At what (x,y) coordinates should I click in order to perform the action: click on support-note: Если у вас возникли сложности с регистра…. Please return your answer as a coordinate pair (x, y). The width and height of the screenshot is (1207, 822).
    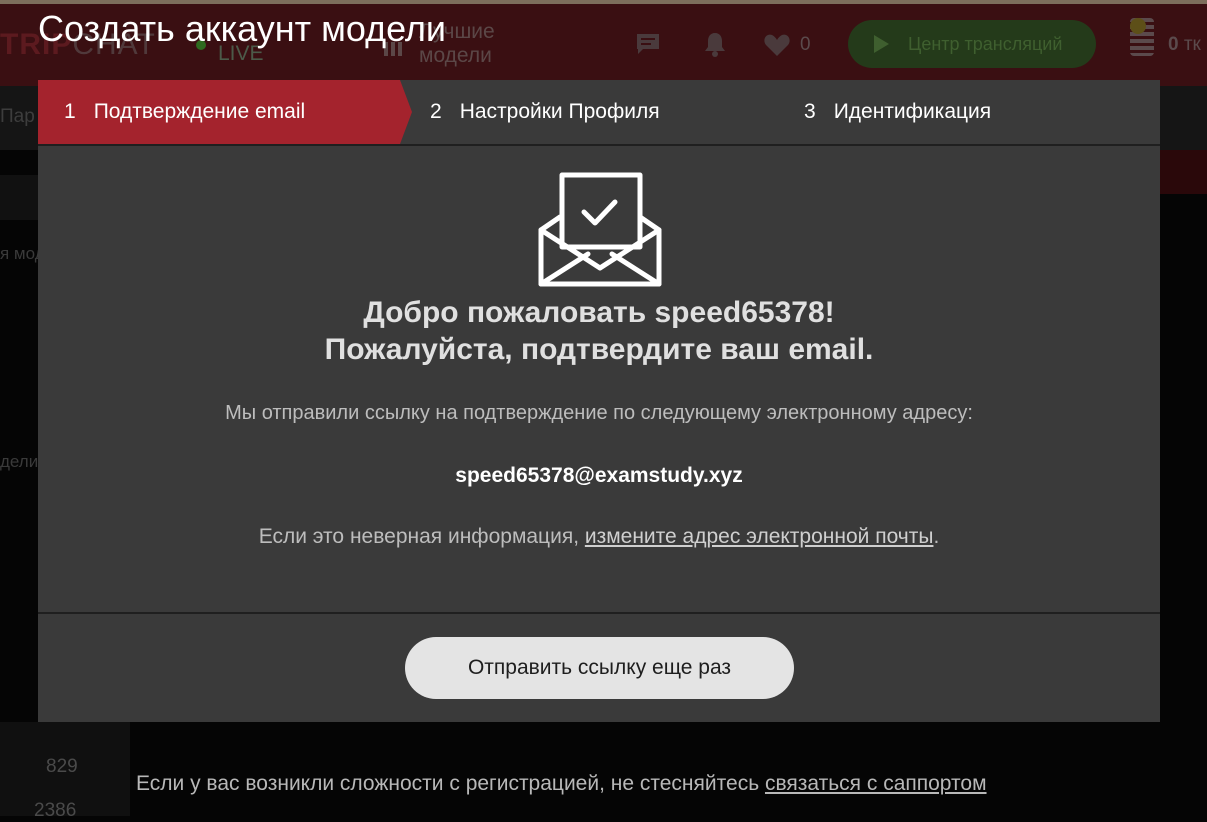
    Looking at the image, I should click on (561, 783).